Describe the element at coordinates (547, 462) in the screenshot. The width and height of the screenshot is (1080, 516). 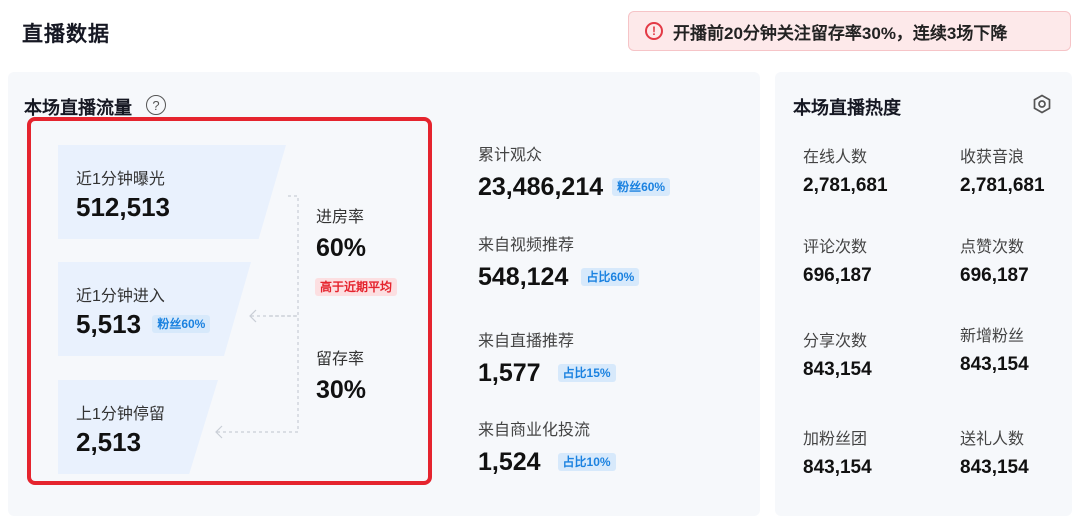
I see `paid-promotion-row: 1,524 占比10%` at that location.